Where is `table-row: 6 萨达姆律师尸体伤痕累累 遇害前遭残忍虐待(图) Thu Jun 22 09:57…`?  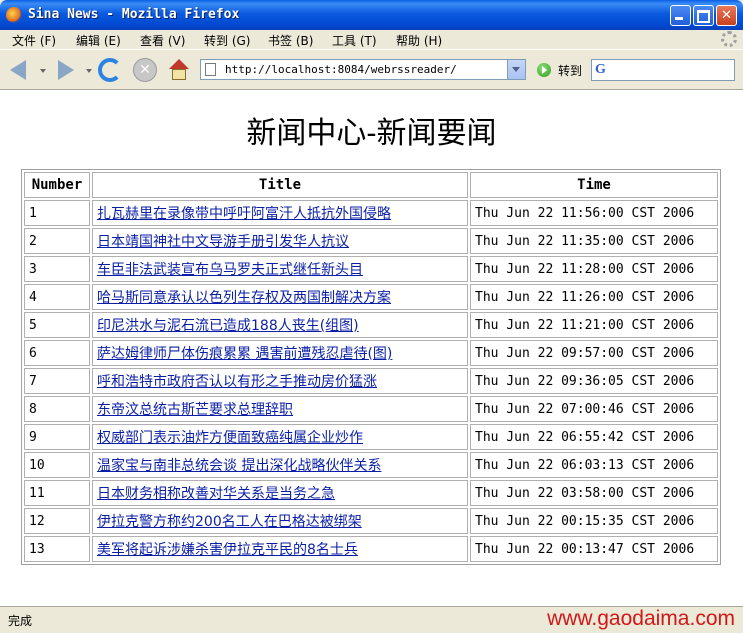
table-row: 6 萨达姆律师尸体伤痕累累 遇害前遭残忍虐待(图) Thu Jun 22 09:57… is located at coordinates (371, 353).